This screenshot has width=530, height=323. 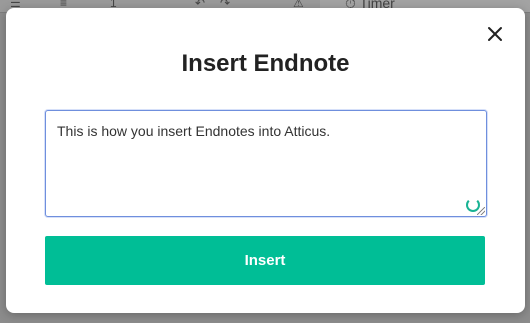 What do you see at coordinates (265, 63) in the screenshot?
I see `dialog-title: Insert Endnote` at bounding box center [265, 63].